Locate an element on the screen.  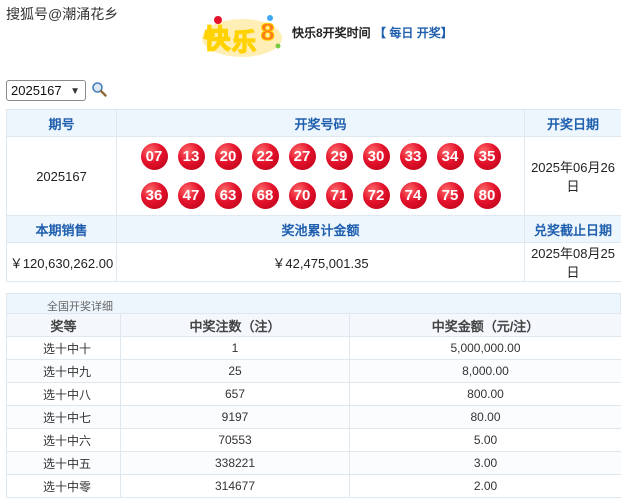
svg-text: 8 is located at coordinates (267, 33).